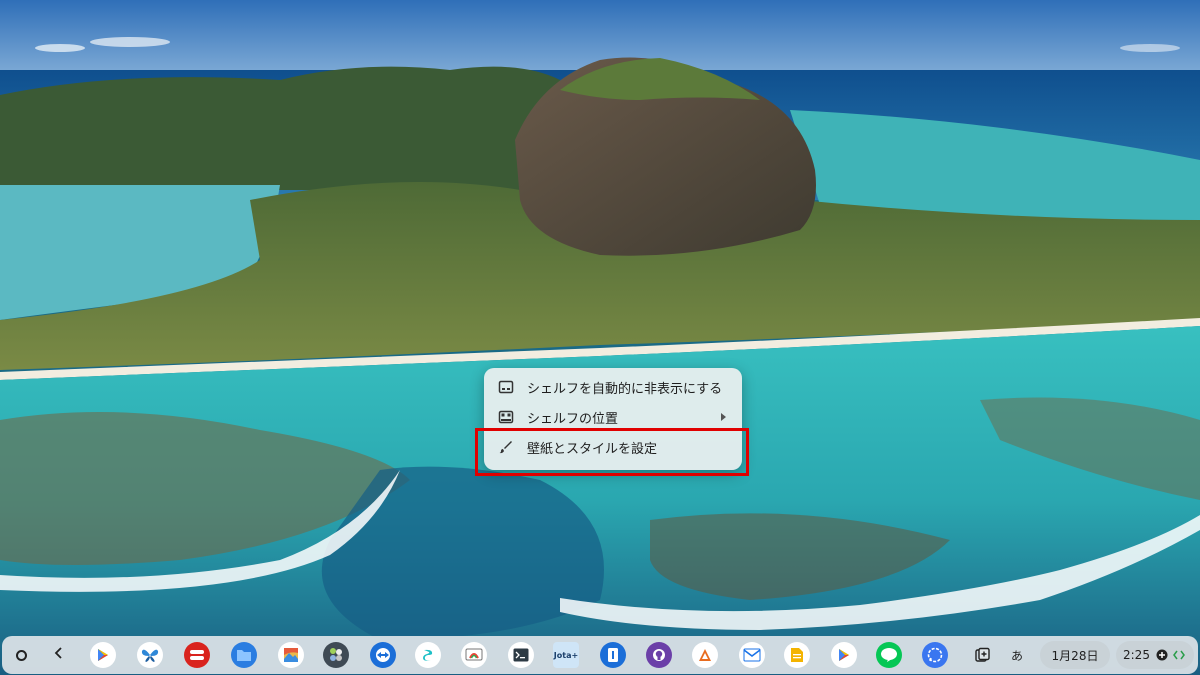 This screenshot has height=675, width=1200. I want to click on chevron-left-icon, so click(59, 655).